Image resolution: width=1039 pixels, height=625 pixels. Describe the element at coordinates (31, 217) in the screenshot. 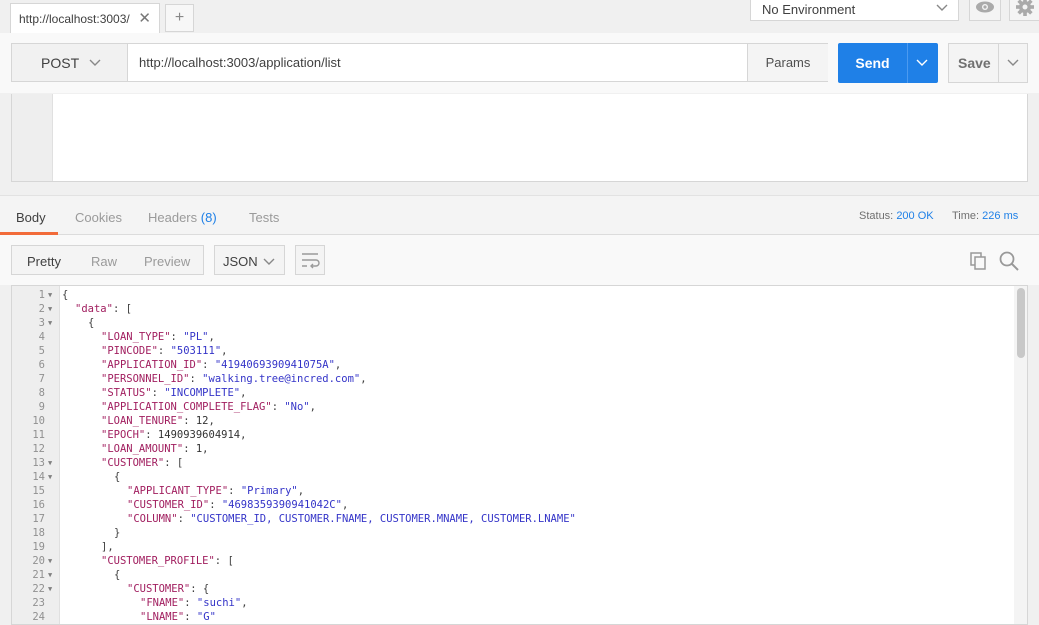

I see `tab-body: Body` at that location.